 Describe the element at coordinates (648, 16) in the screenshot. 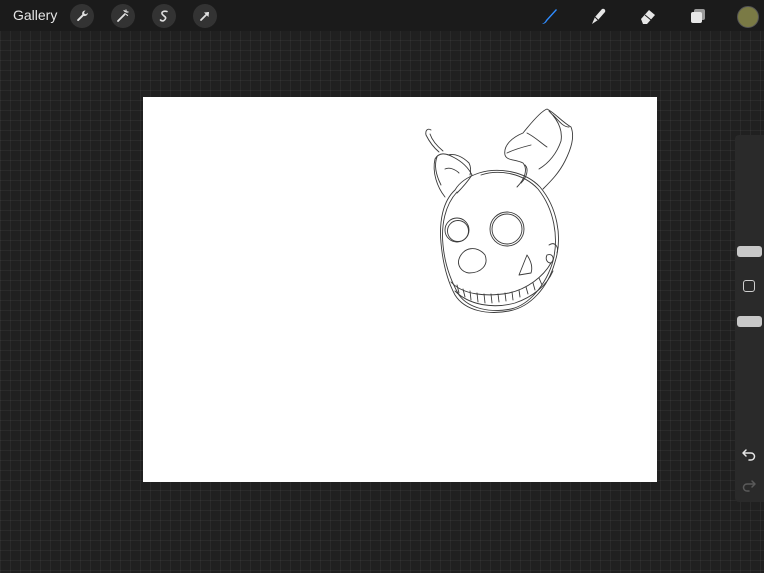

I see `eraser-icon` at that location.